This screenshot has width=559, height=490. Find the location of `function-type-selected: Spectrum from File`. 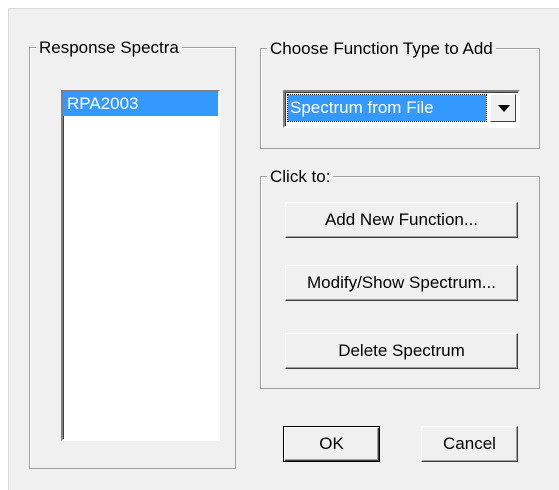

function-type-selected: Spectrum from File is located at coordinates (387, 108).